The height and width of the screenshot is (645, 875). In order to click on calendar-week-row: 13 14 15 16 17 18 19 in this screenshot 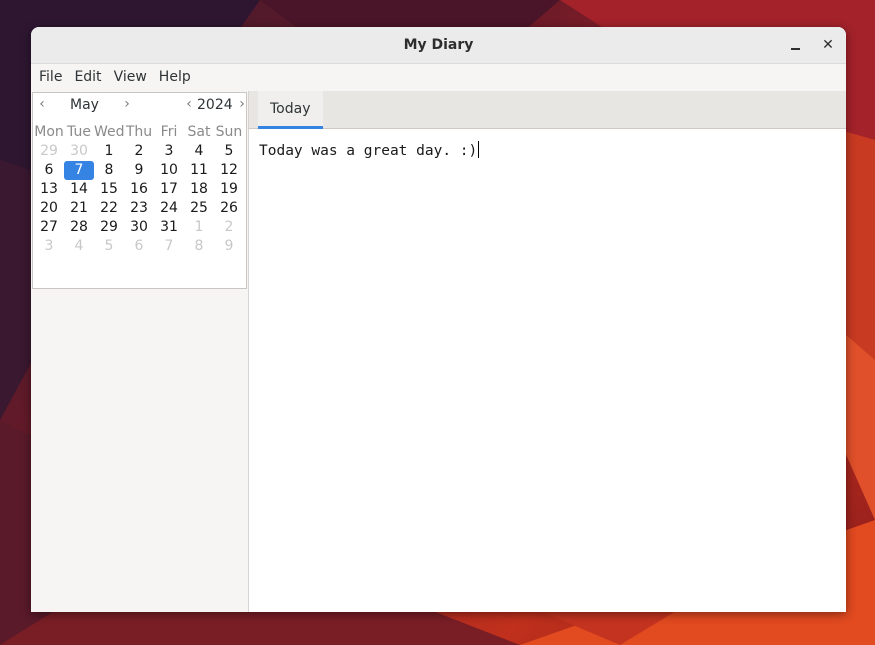, I will do `click(139, 189)`.